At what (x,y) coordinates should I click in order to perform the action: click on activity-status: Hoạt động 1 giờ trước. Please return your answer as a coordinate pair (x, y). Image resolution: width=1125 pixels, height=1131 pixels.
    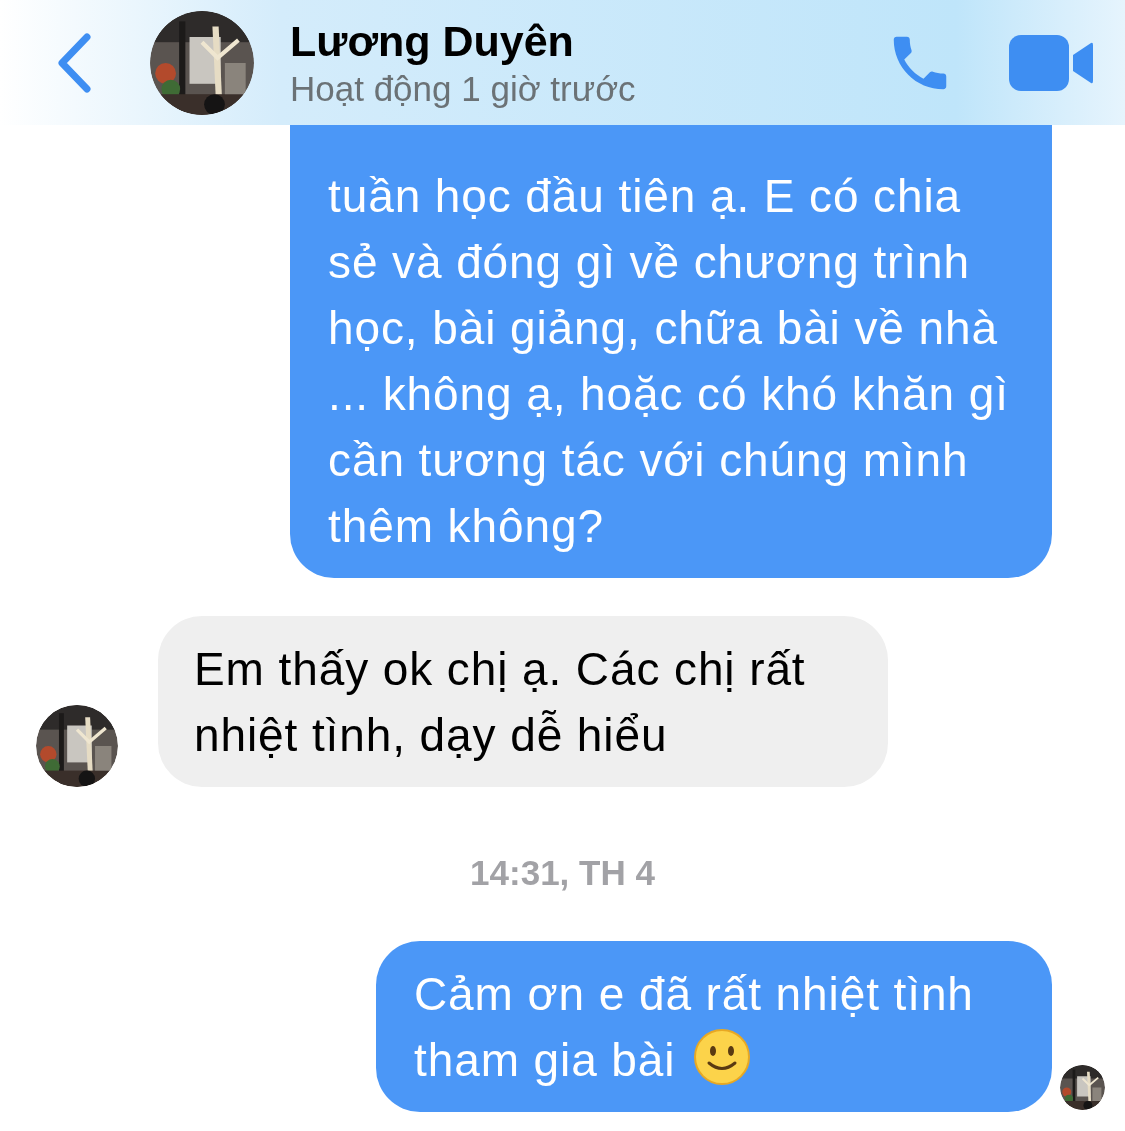
    Looking at the image, I should click on (463, 88).